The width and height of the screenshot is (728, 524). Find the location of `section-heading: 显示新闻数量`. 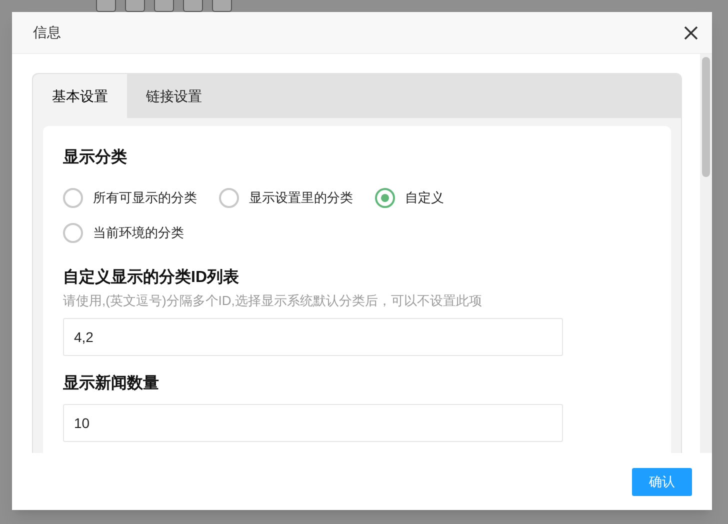

section-heading: 显示新闻数量 is located at coordinates (111, 383).